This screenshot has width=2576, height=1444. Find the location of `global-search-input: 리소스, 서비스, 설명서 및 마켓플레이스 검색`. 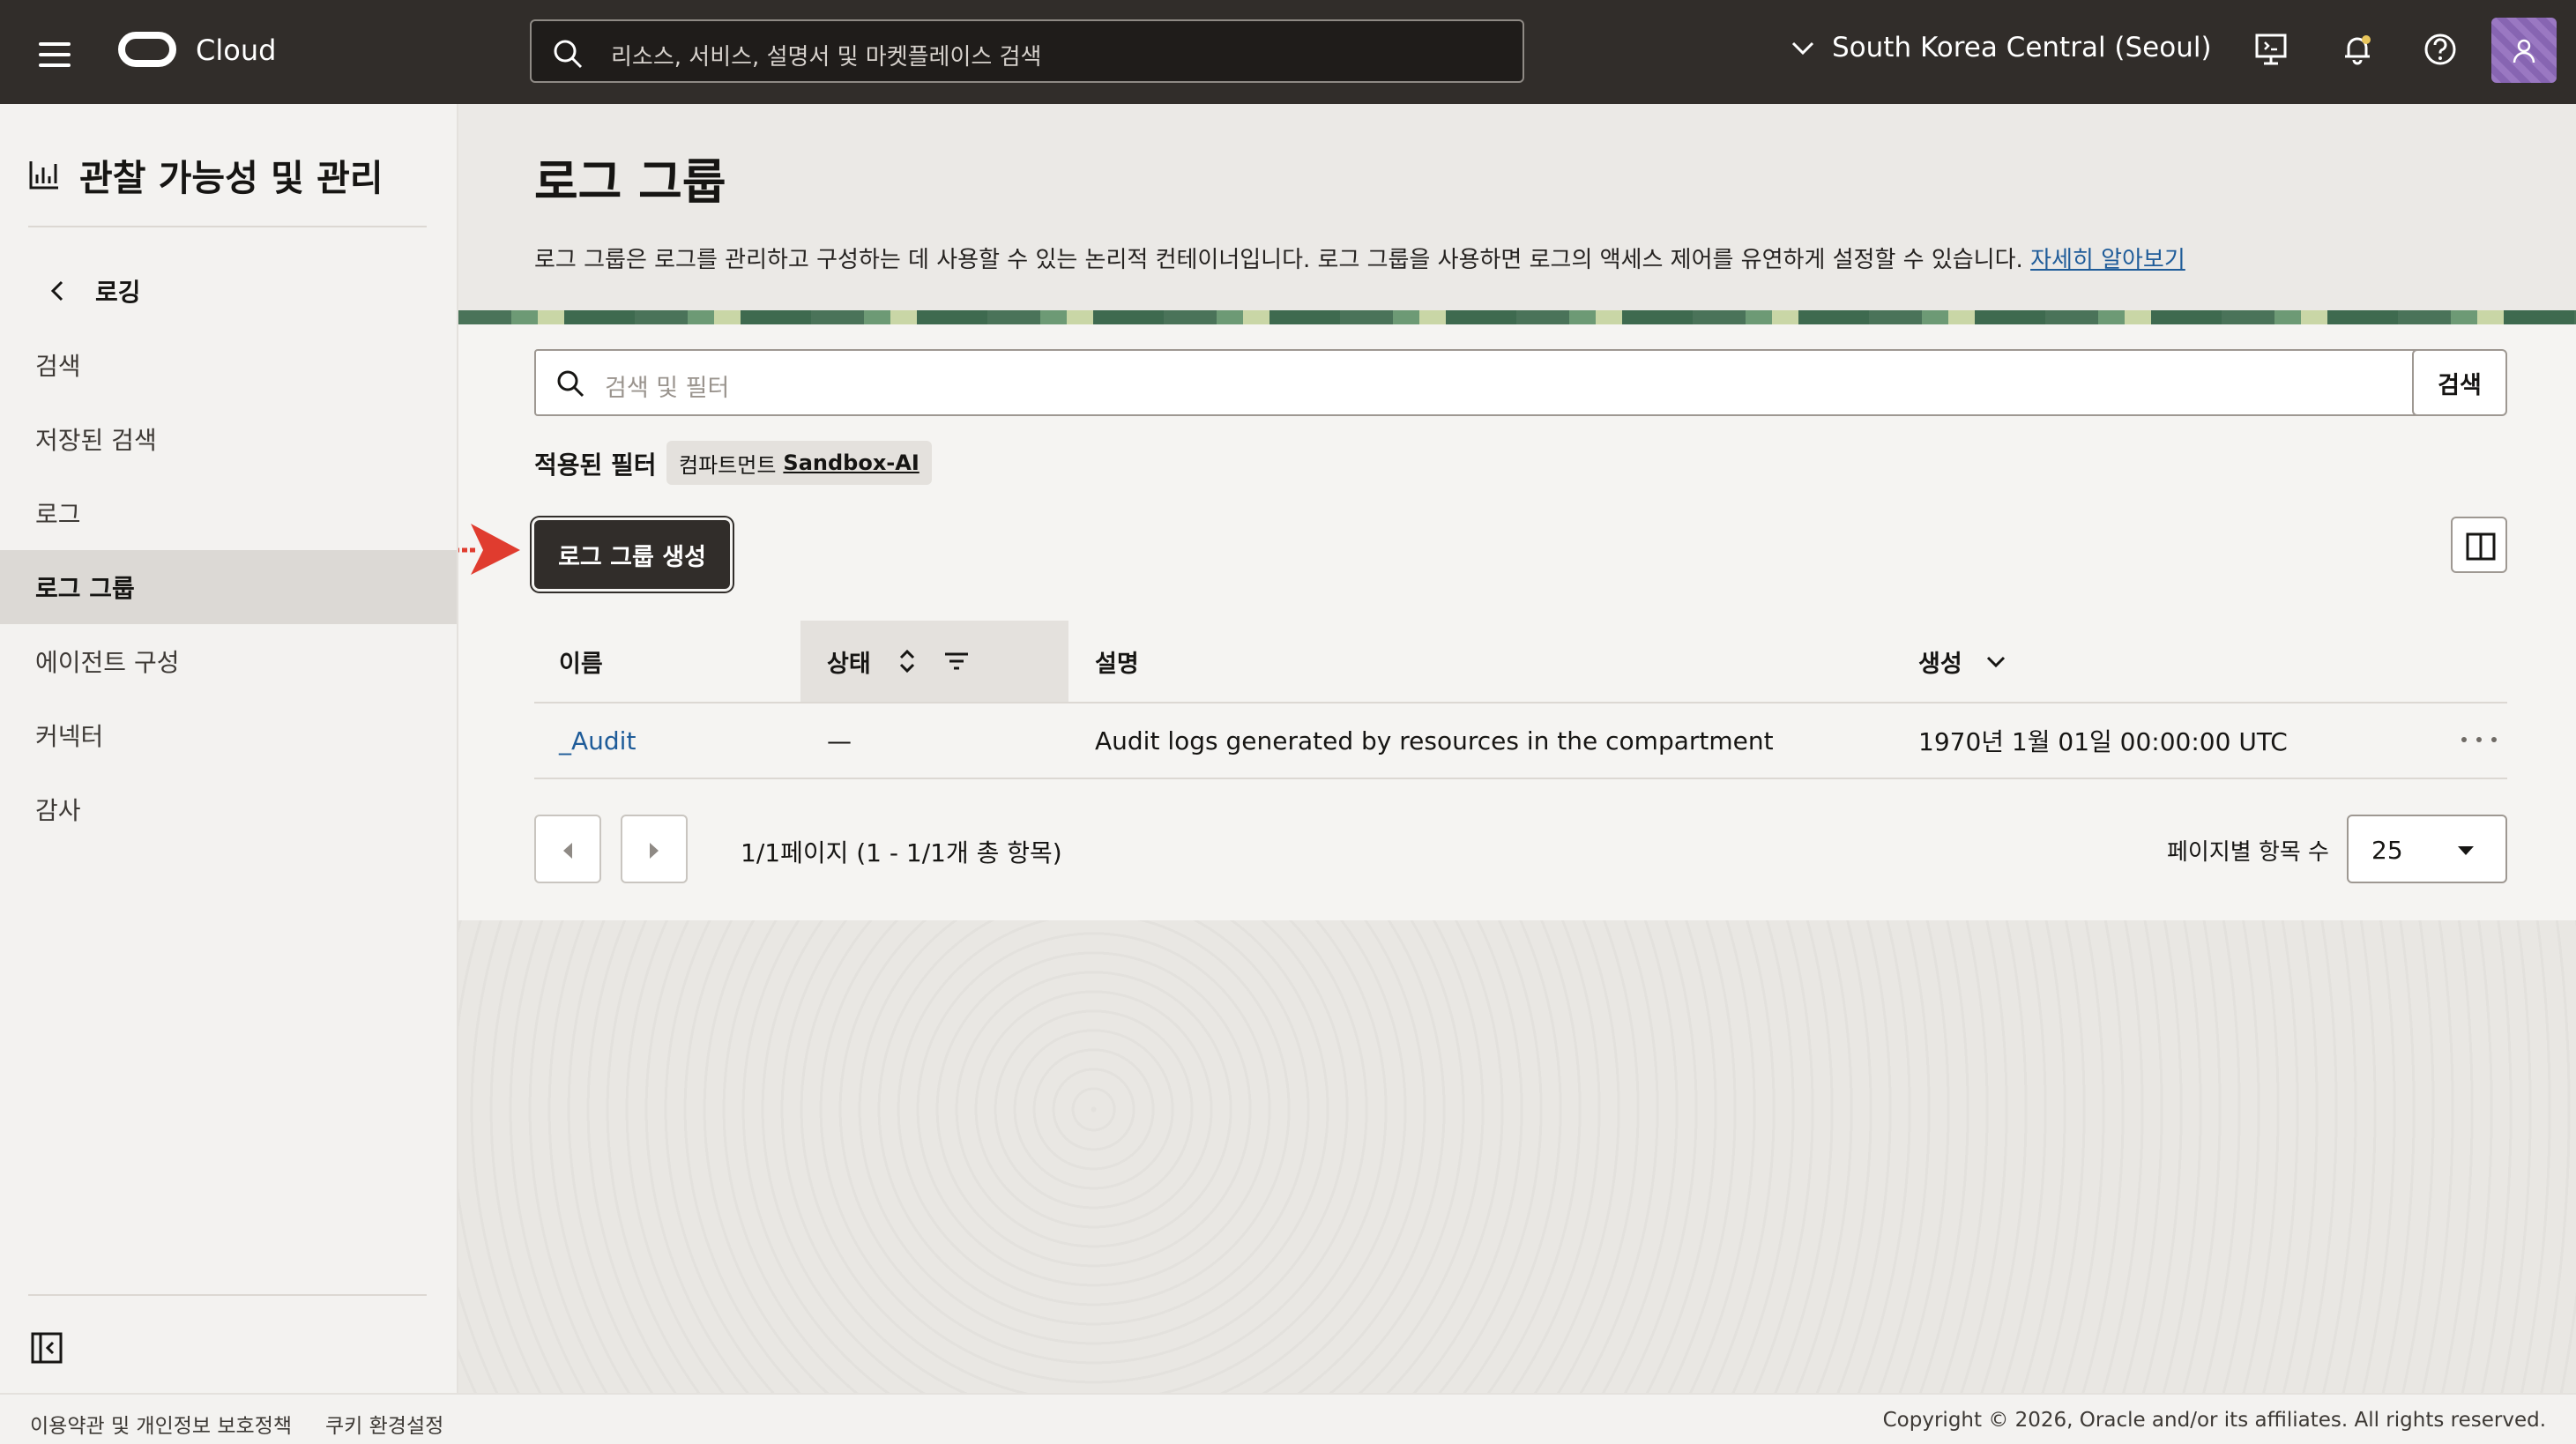

global-search-input: 리소스, 서비스, 설명서 및 마켓플레이스 검색 is located at coordinates (1027, 51).